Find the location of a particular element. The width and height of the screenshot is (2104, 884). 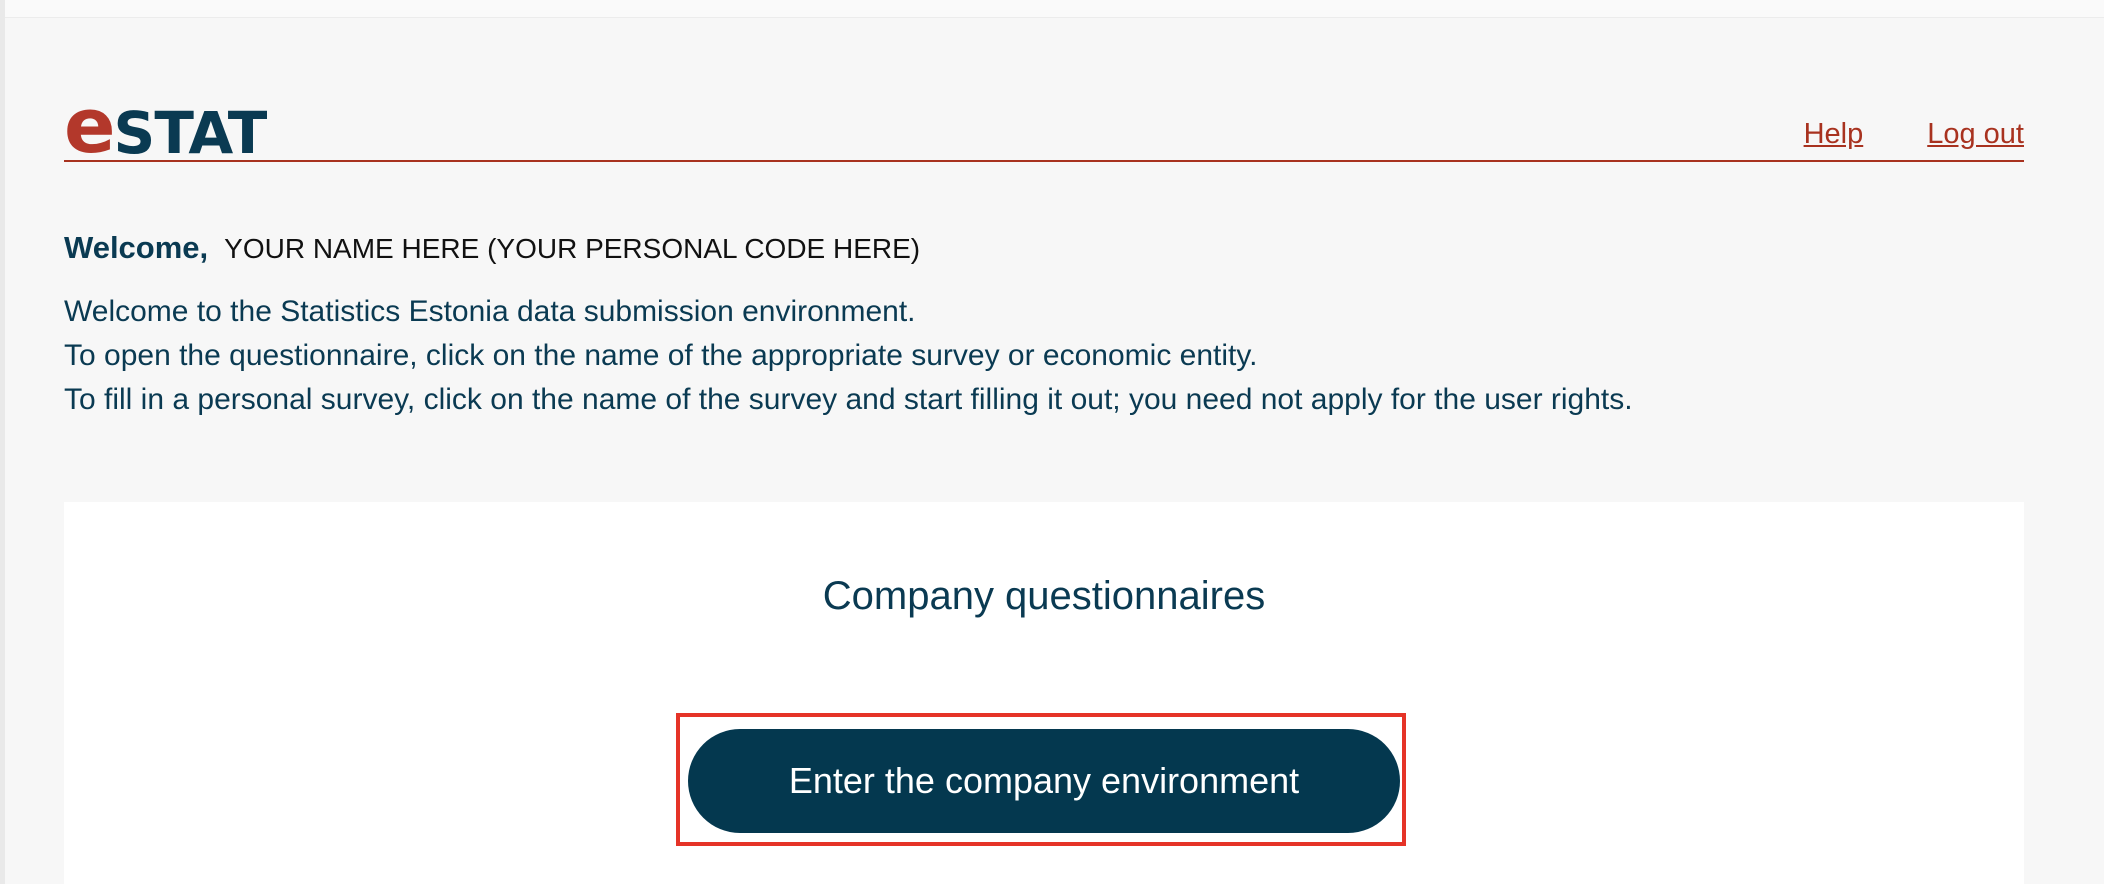

browser-top-strip is located at coordinates (1052, 9).